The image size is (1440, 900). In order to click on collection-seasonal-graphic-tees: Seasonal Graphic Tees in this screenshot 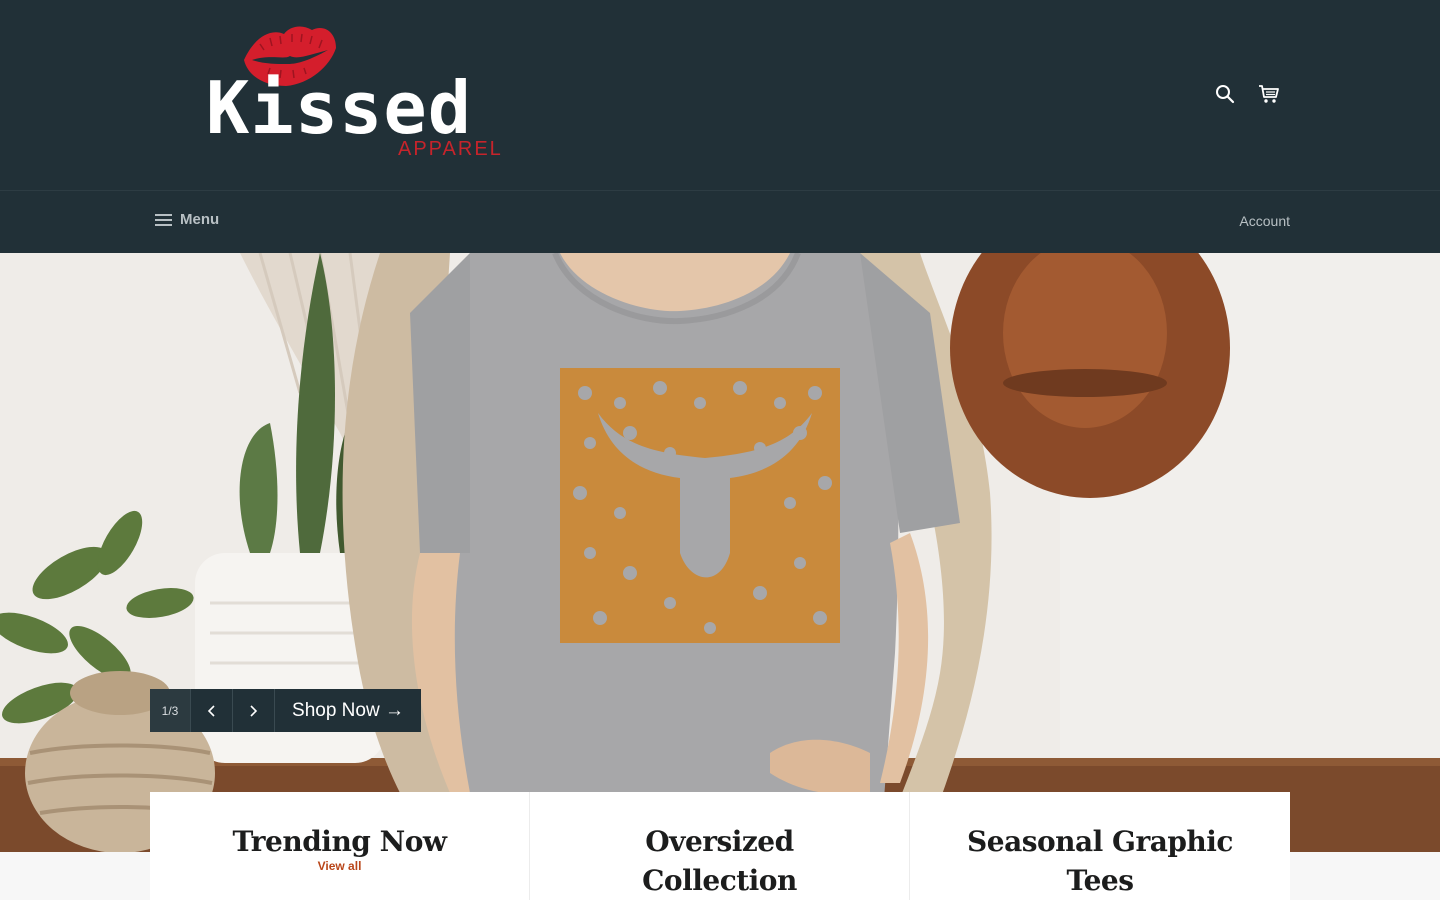, I will do `click(1100, 846)`.